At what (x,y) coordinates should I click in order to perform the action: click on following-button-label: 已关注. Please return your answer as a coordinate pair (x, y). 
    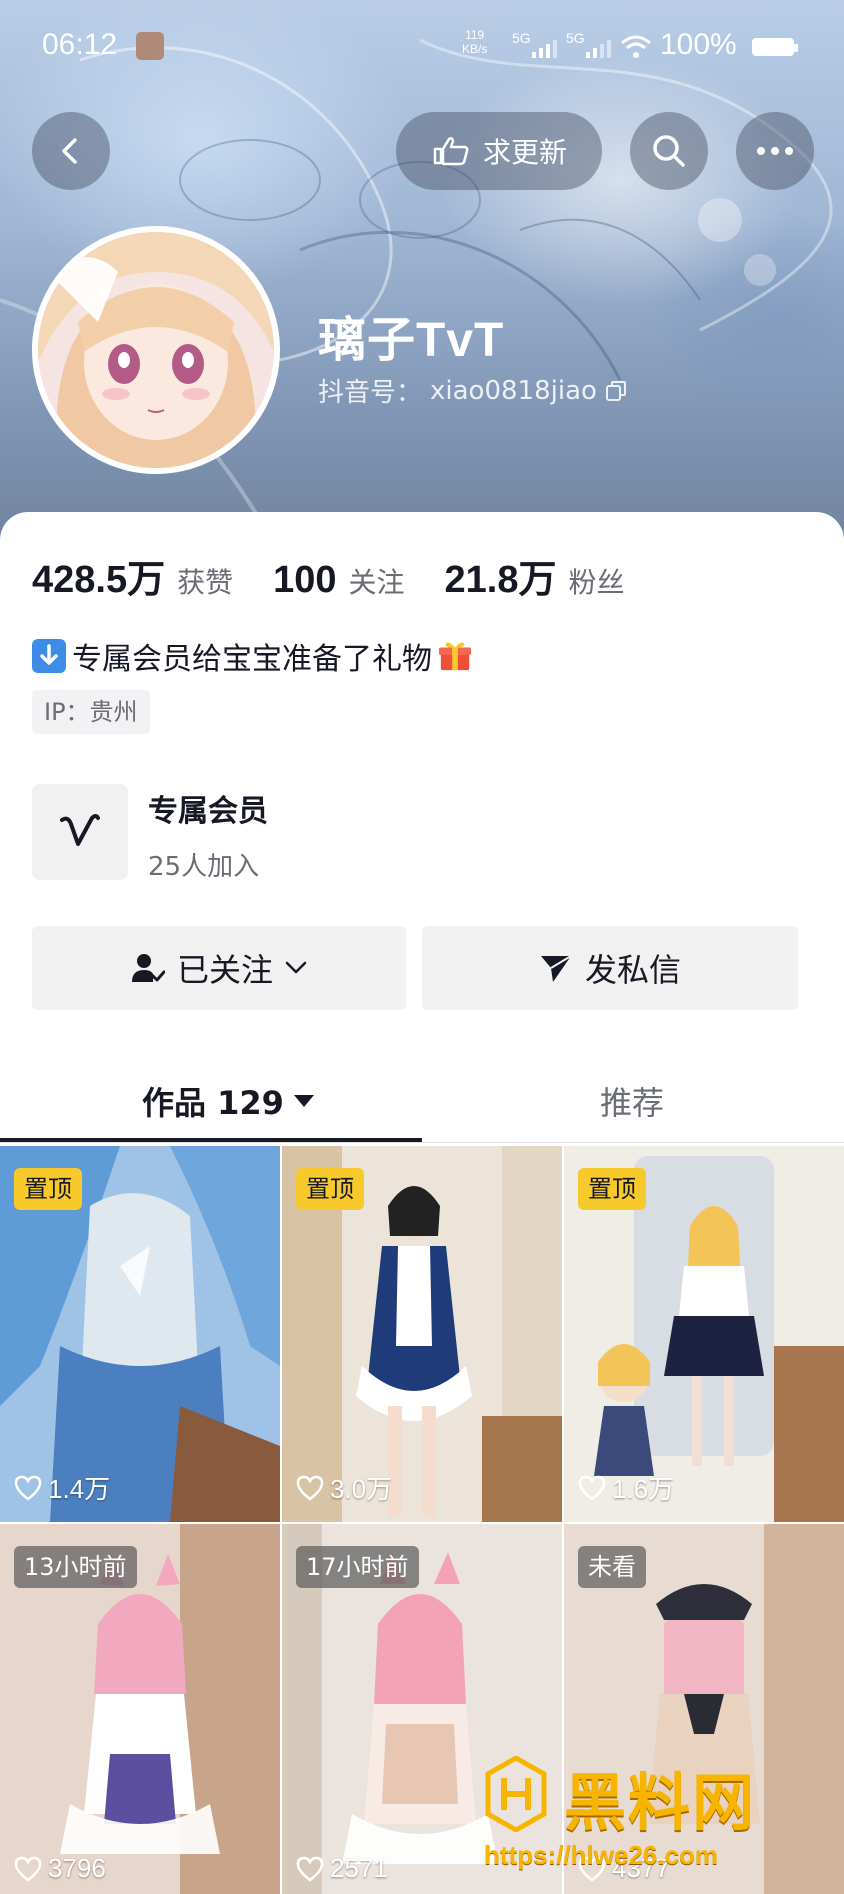
    Looking at the image, I should click on (224, 970).